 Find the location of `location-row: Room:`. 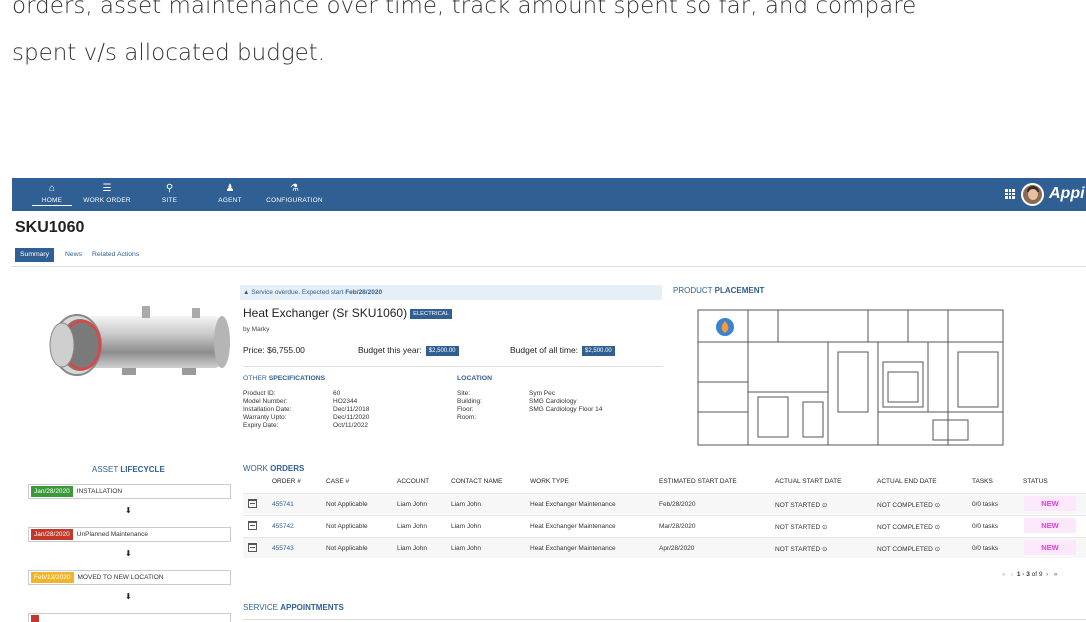

location-row: Room: is located at coordinates (467, 417).